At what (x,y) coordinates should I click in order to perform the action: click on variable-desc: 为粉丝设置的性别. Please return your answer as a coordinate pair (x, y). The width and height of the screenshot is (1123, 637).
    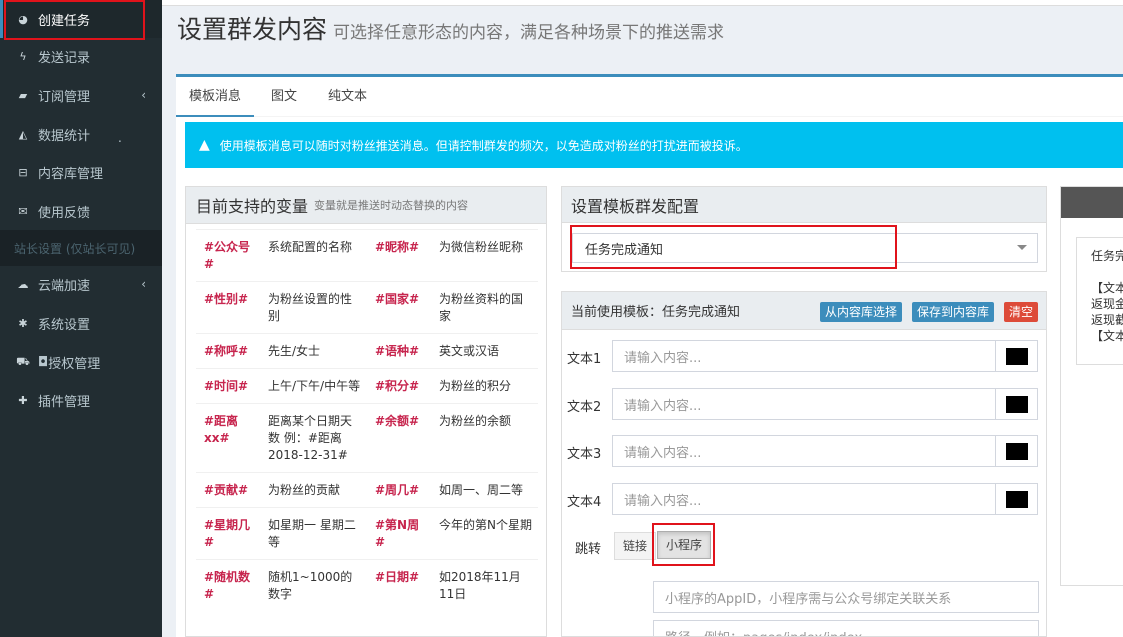
    Looking at the image, I should click on (313, 307).